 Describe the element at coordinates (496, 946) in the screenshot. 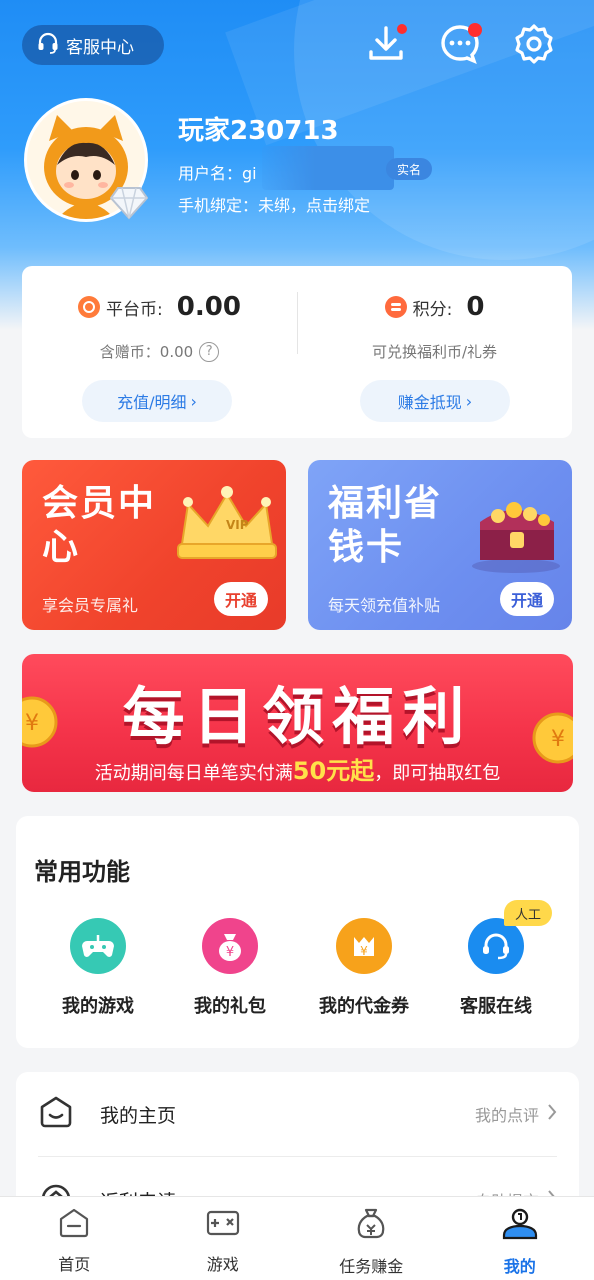

I see `customer-service-icon` at that location.